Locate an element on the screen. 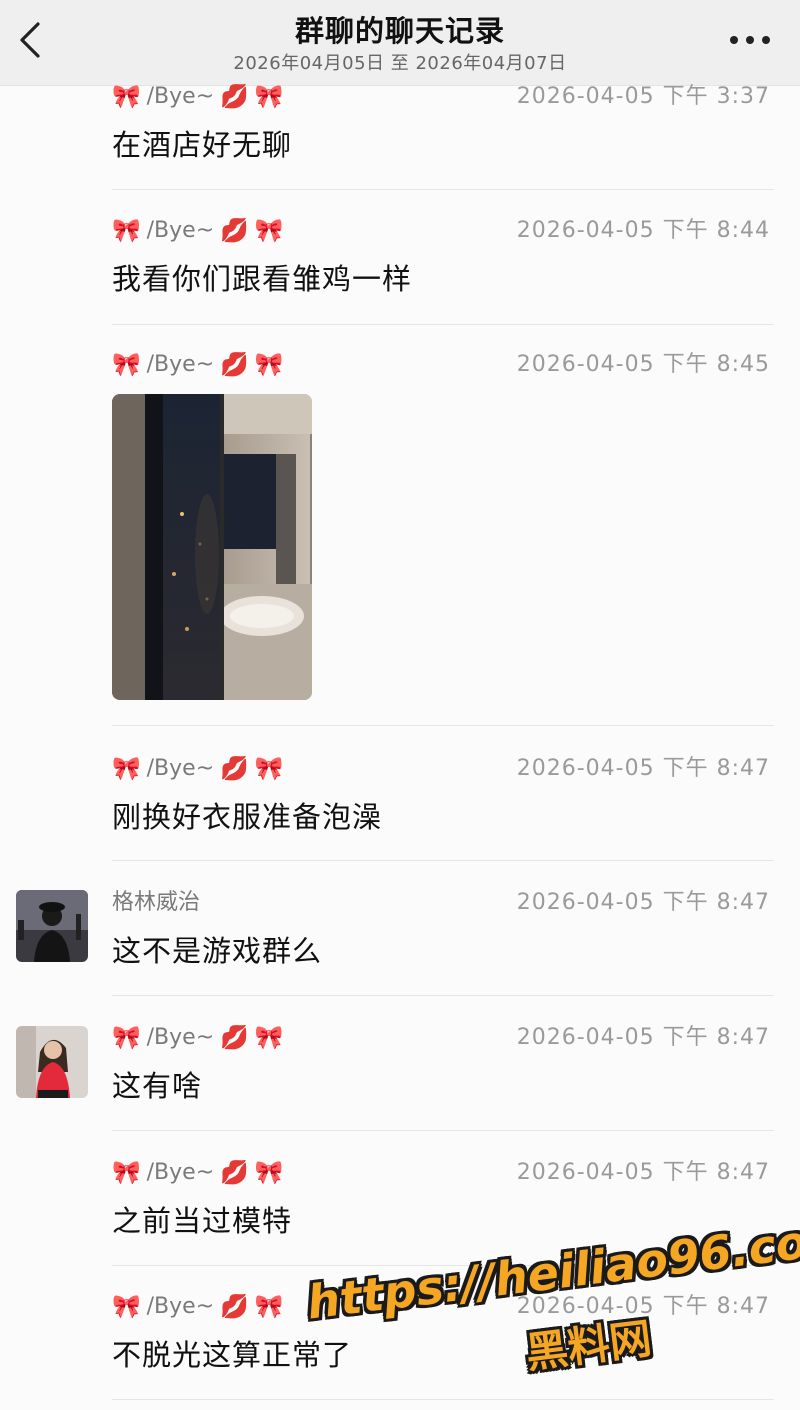 Image resolution: width=800 pixels, height=1410 pixels. page-title: 群聊的聊天记录 is located at coordinates (399, 31).